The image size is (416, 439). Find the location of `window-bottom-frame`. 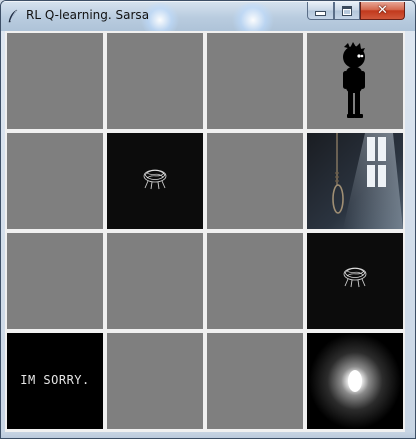

window-bottom-frame is located at coordinates (208, 435).